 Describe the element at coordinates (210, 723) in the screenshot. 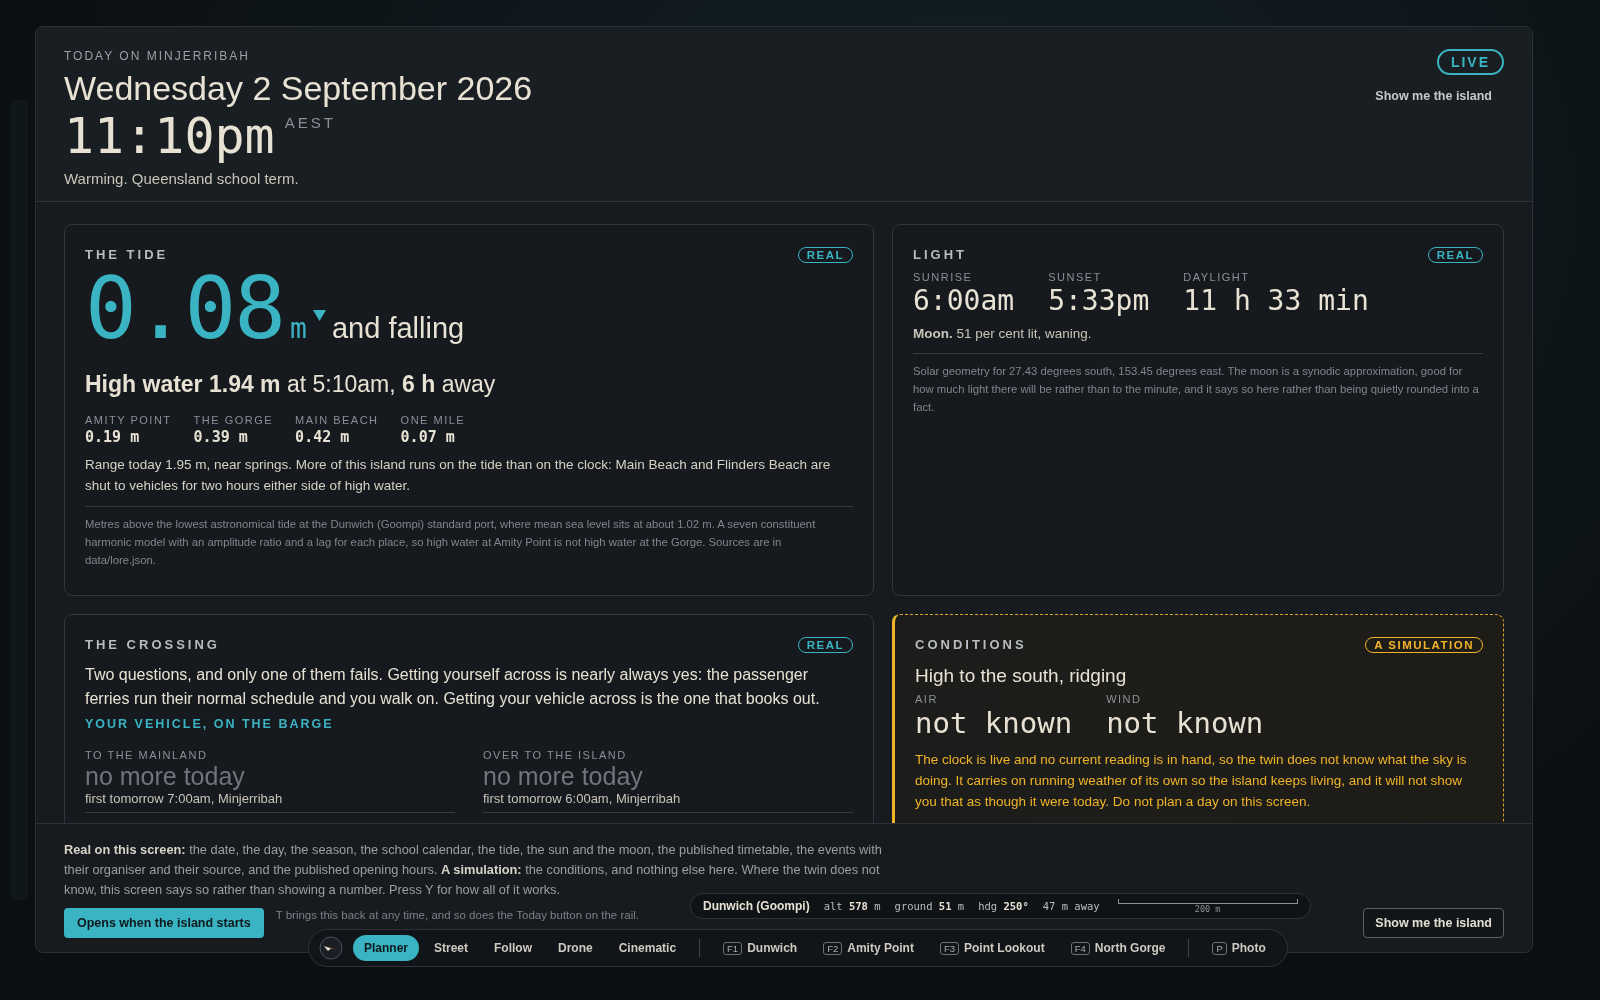

I see `barge-subheading: YOUR VEHICLE, ON THE BARGE` at that location.